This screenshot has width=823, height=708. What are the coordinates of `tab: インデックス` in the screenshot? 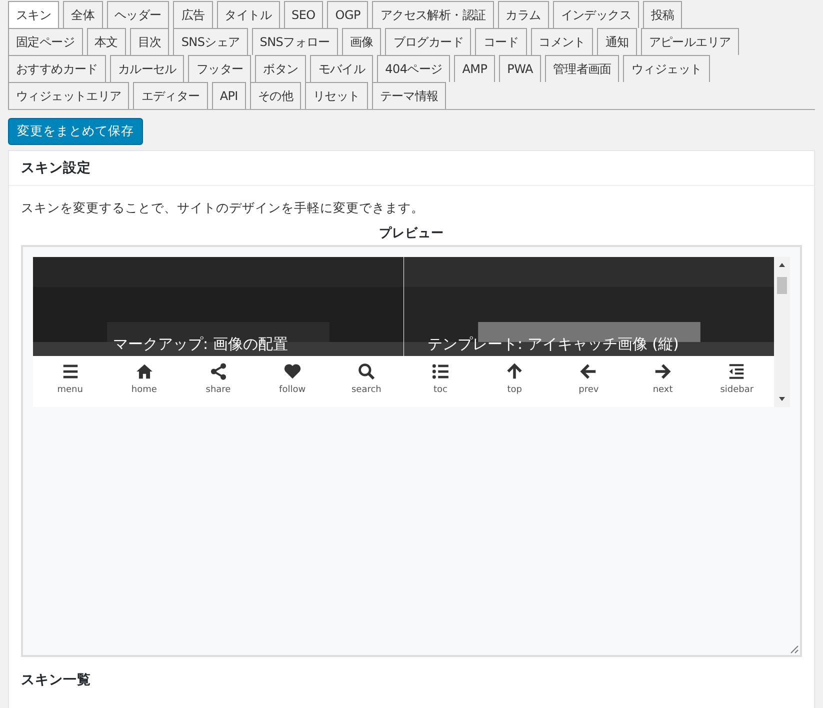 It's located at (596, 14).